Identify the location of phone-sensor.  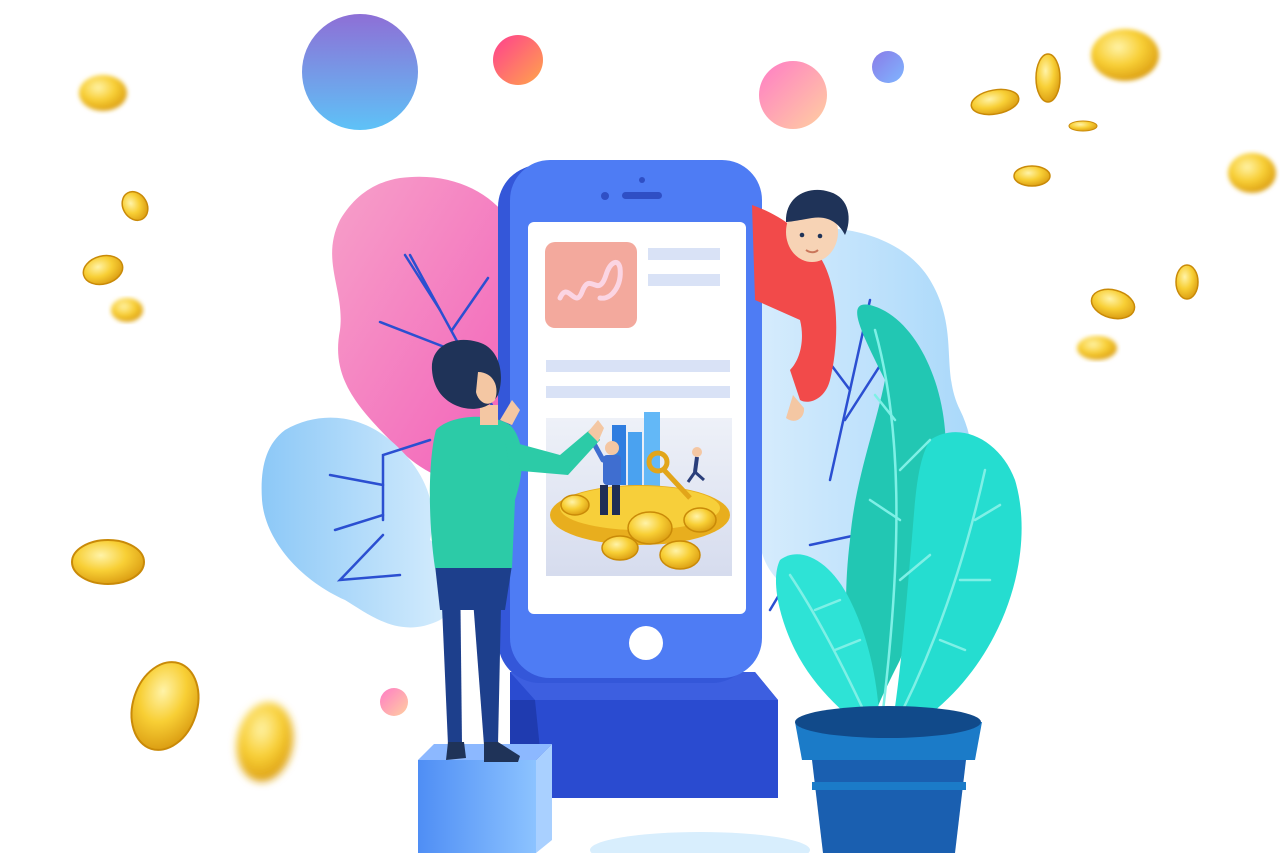
(642, 180).